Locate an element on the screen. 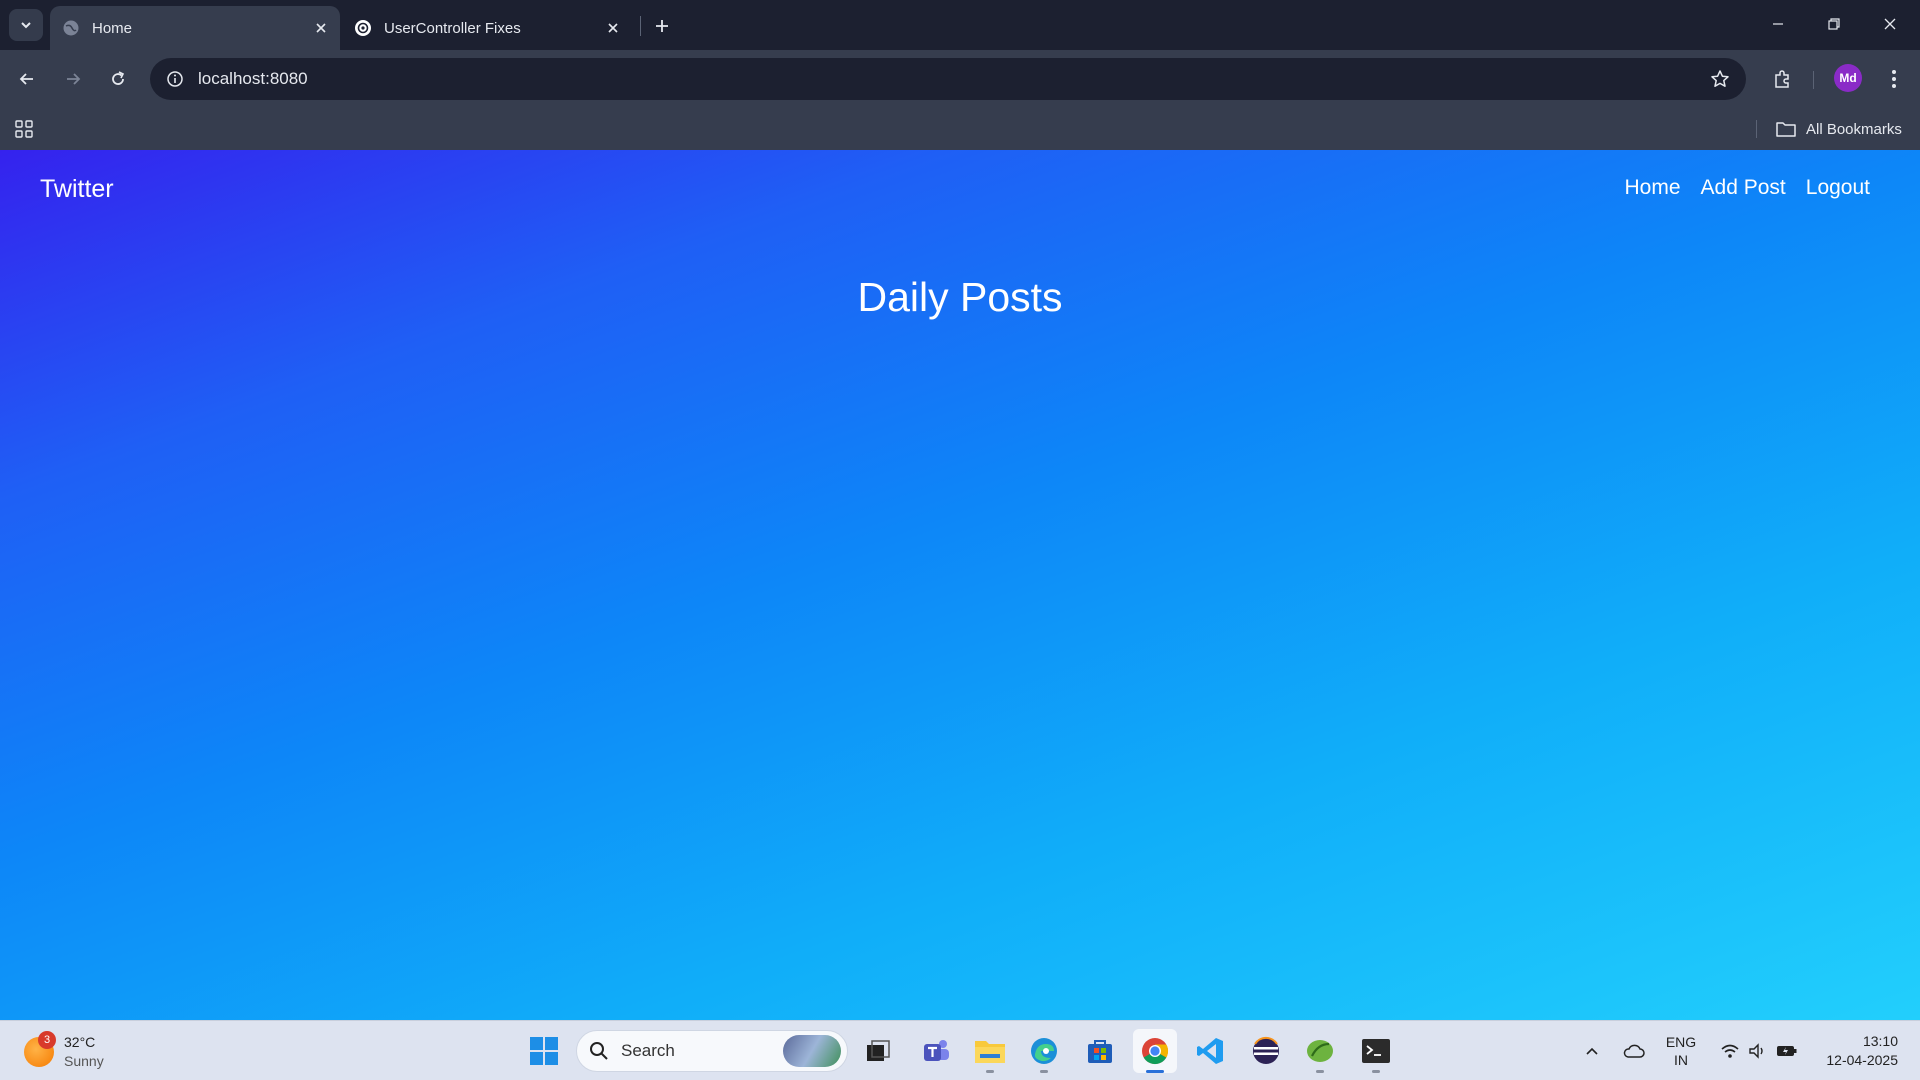 The height and width of the screenshot is (1080, 1920). battery-charging-icon is located at coordinates (1787, 1051).